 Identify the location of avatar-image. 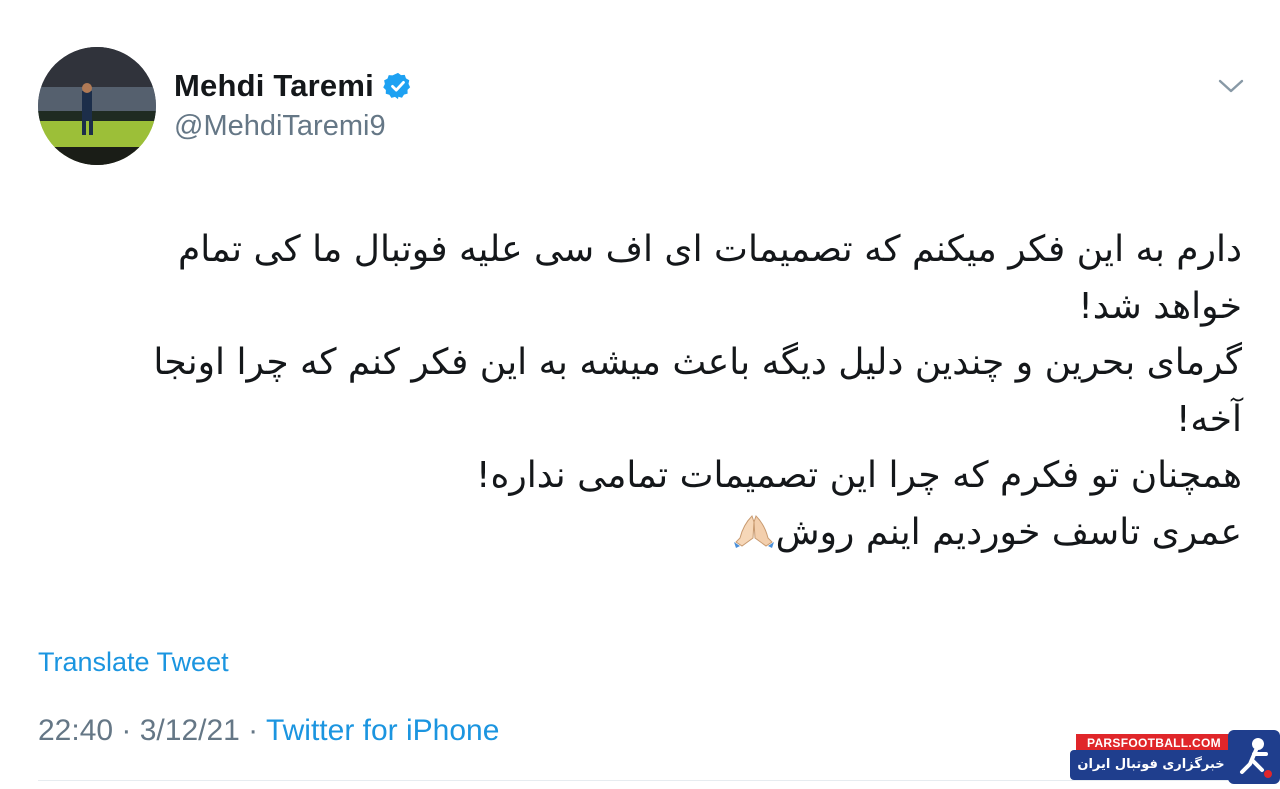
(97, 106).